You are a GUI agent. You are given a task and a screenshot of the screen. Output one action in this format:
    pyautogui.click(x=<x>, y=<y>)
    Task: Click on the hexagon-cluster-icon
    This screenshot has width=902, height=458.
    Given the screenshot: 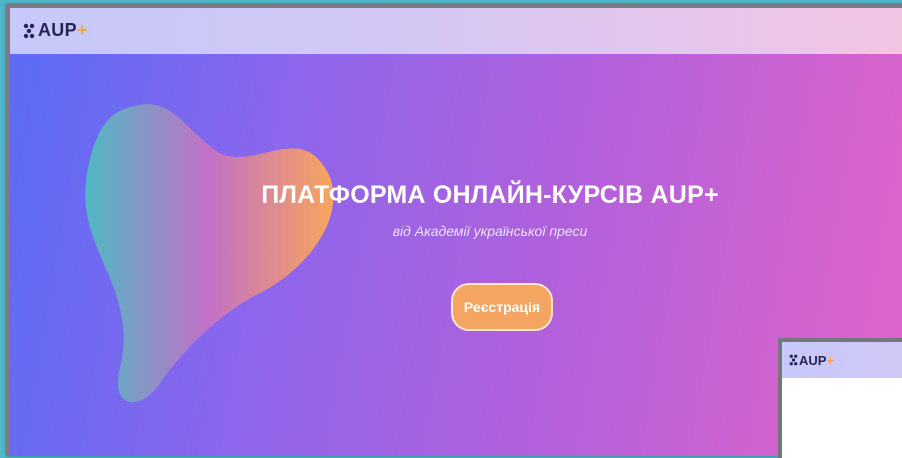 What is the action you would take?
    pyautogui.click(x=793, y=360)
    